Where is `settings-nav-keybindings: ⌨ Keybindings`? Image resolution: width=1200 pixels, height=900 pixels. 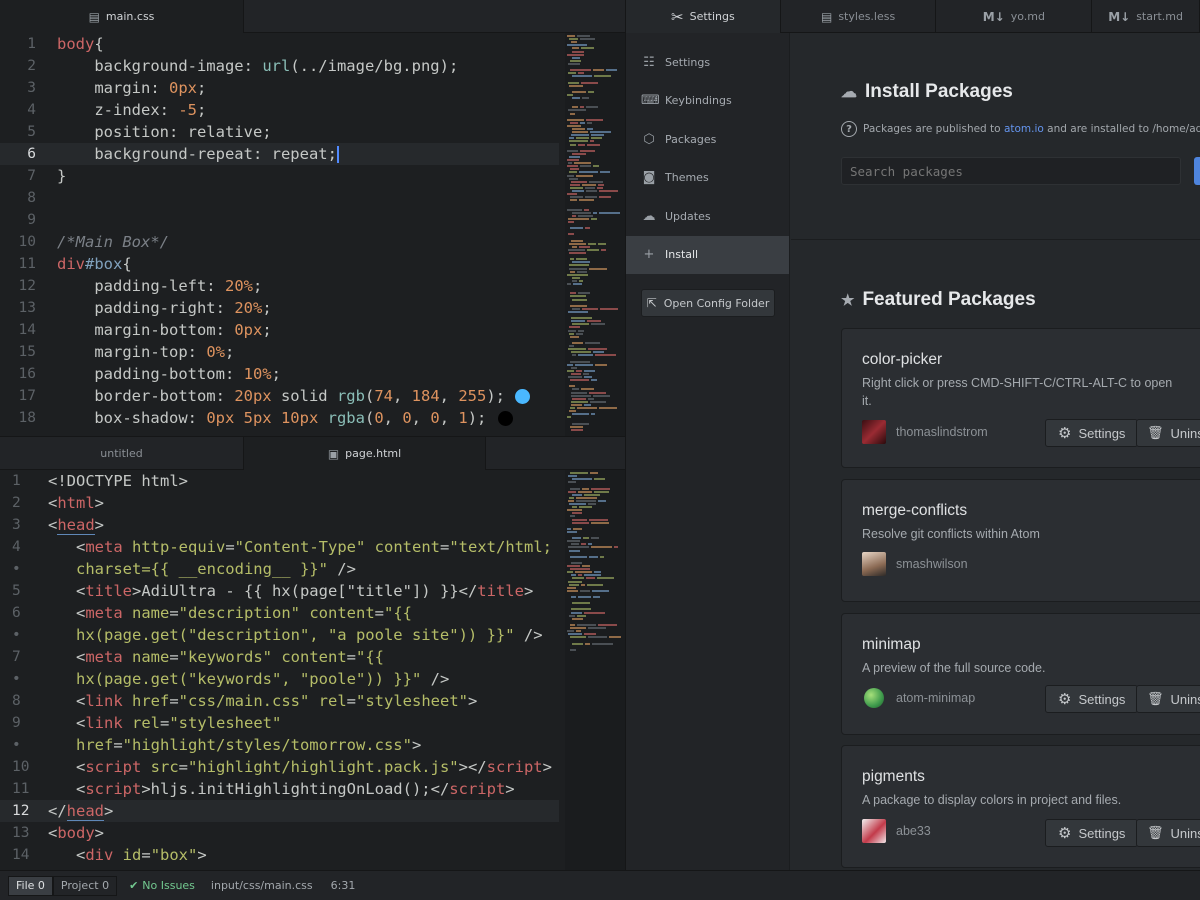
settings-nav-keybindings: ⌨ Keybindings is located at coordinates (707, 101).